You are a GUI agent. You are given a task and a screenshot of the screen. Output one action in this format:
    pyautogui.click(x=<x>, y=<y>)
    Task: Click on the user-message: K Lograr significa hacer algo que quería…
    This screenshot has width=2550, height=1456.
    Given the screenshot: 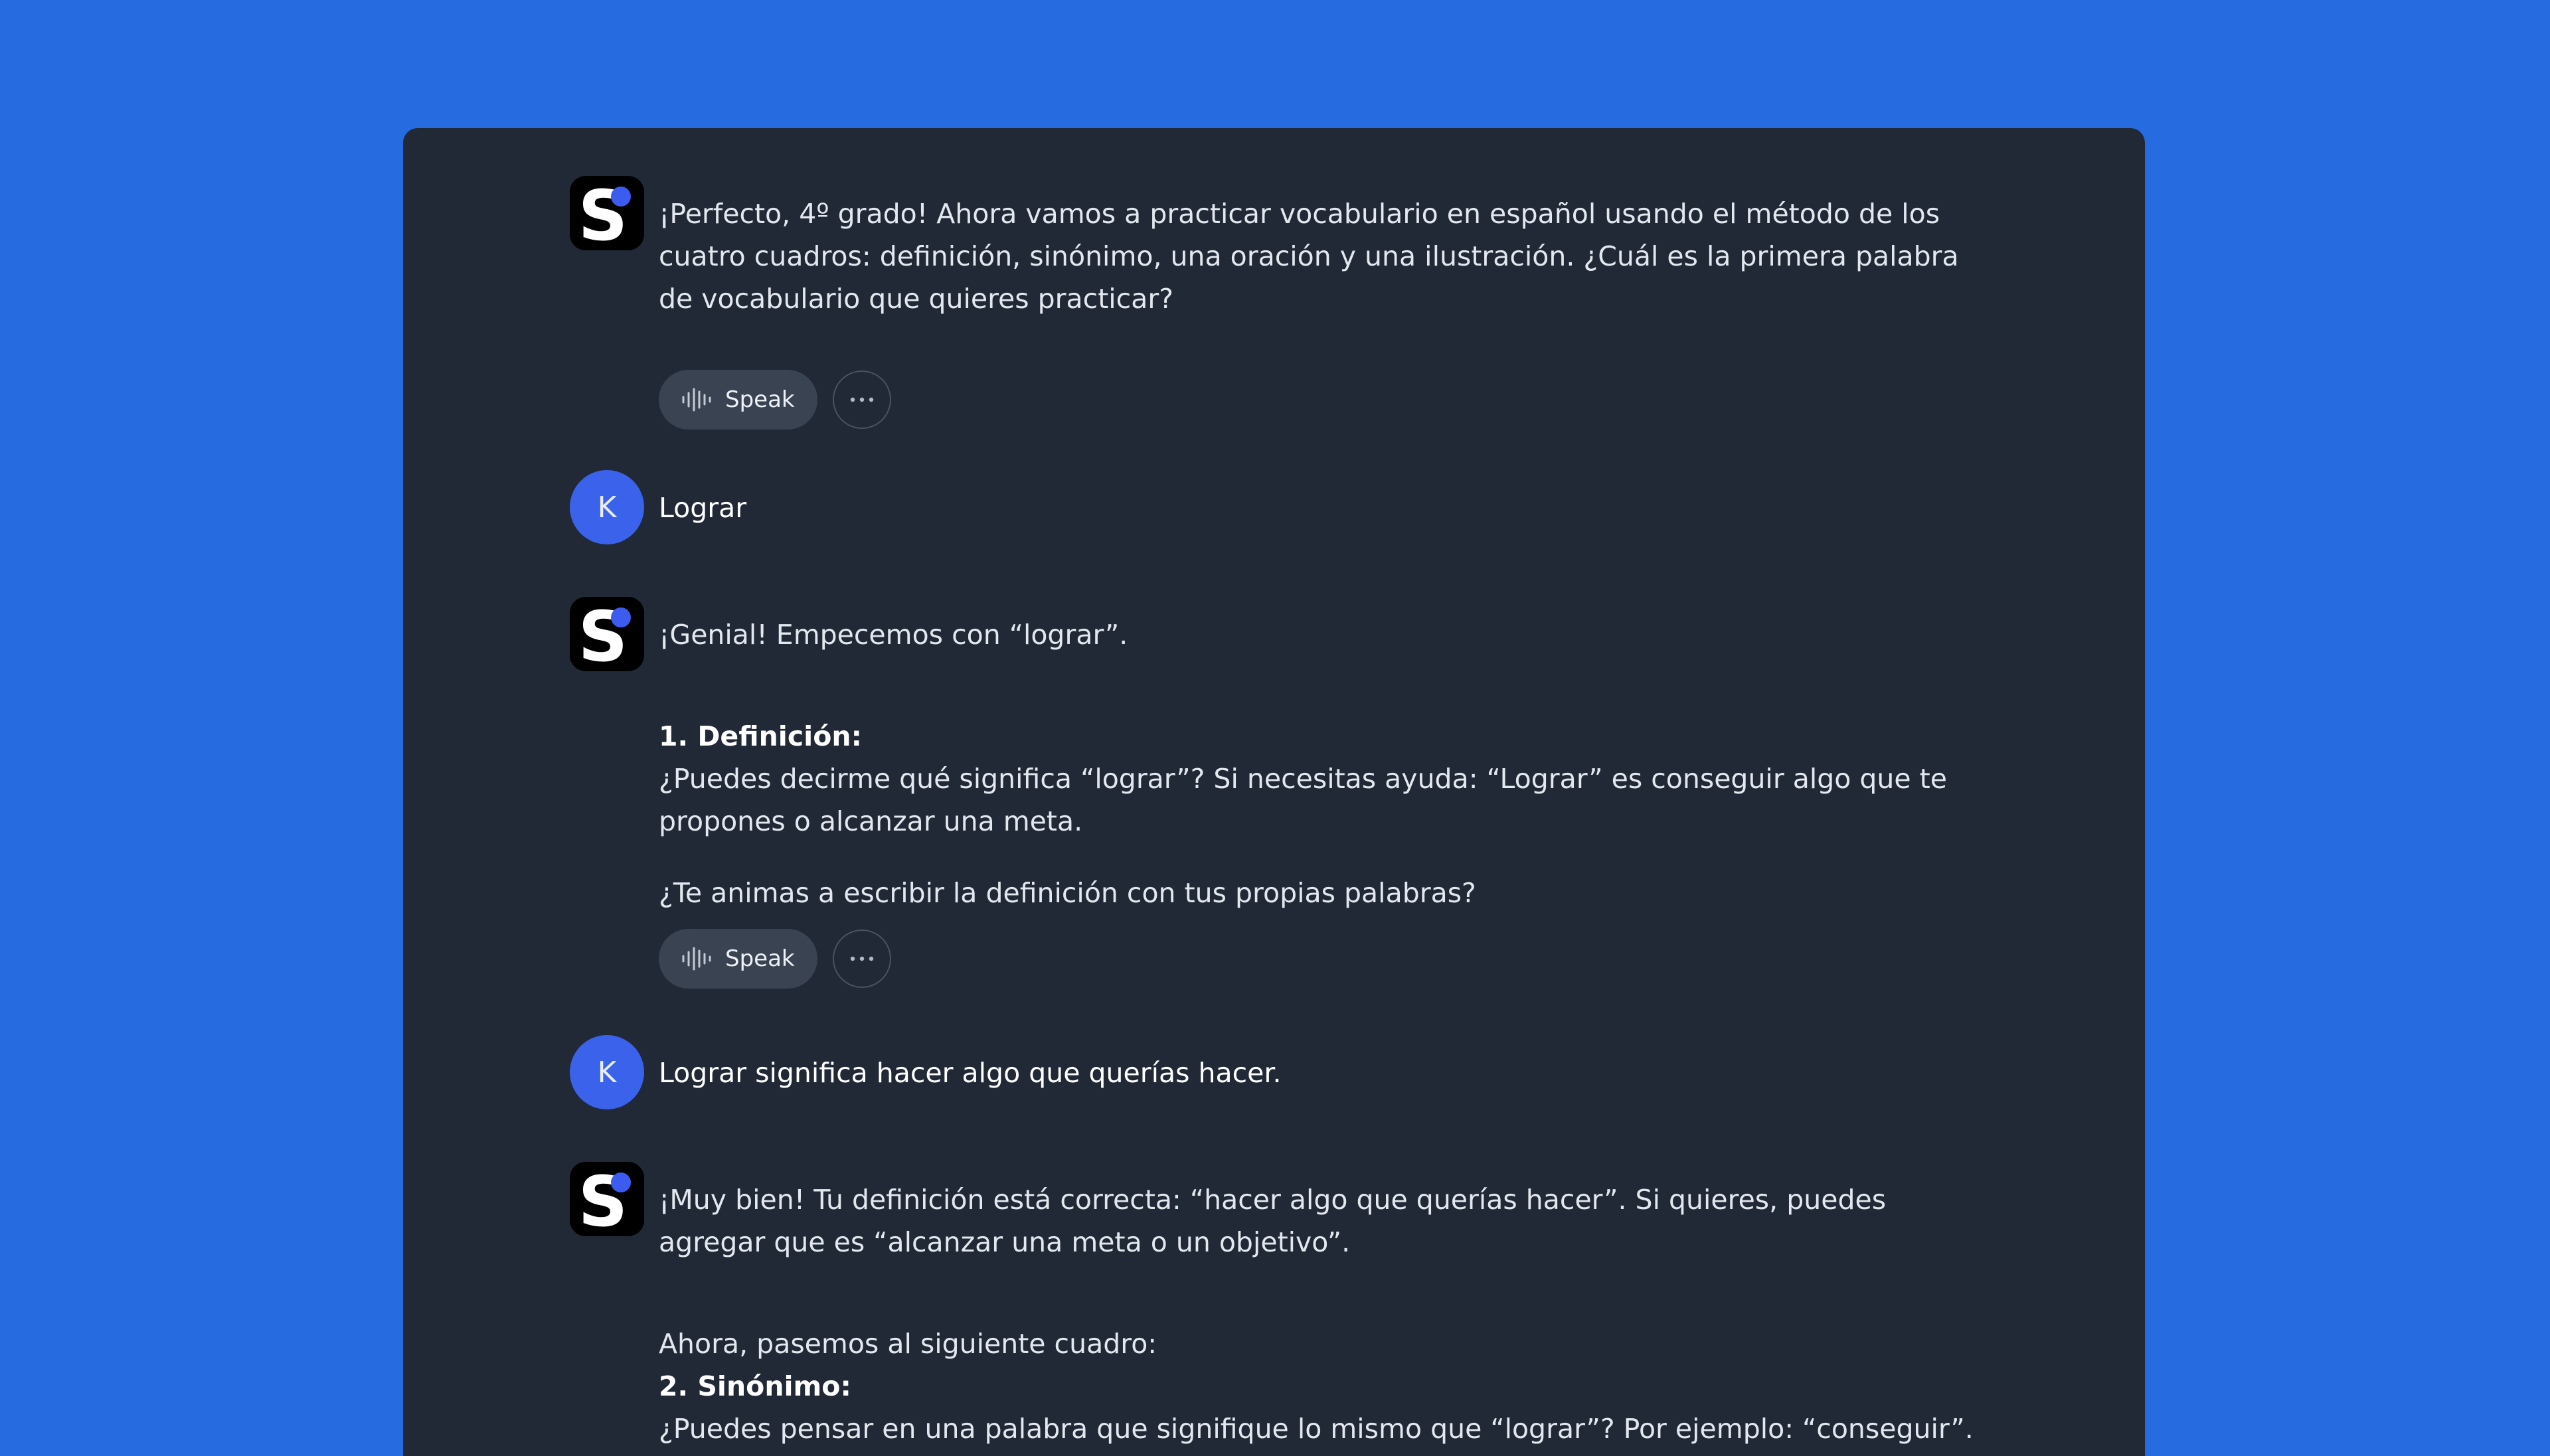 What is the action you would take?
    pyautogui.click(x=1278, y=1072)
    